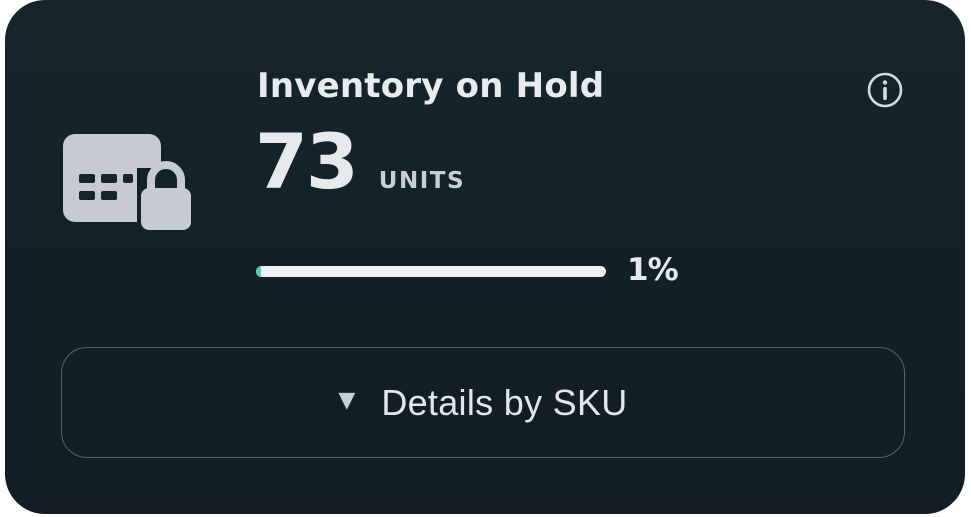 Image resolution: width=971 pixels, height=517 pixels. I want to click on metric-row: 73 UNITS, so click(360, 162).